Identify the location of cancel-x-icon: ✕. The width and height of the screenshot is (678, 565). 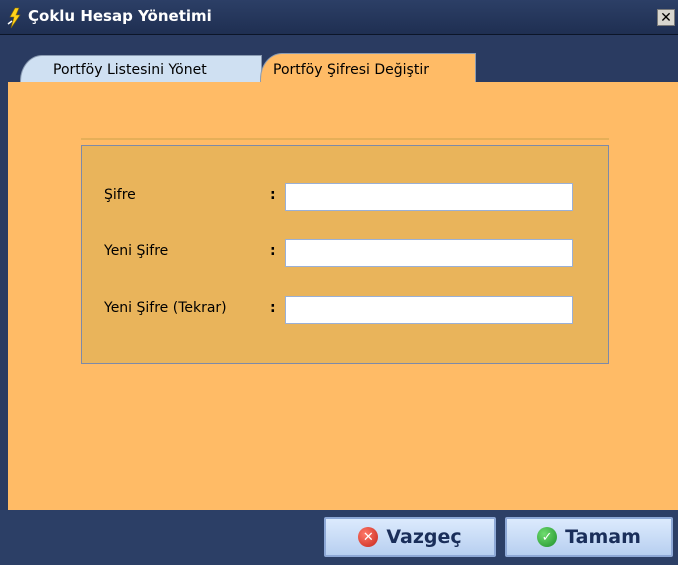
(368, 537).